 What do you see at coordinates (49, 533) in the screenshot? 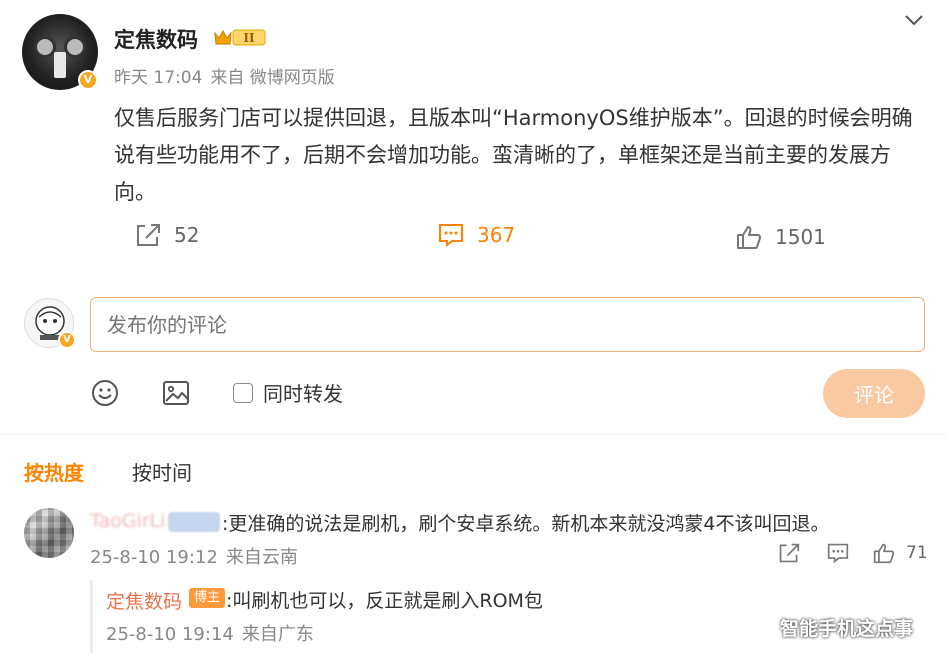
I see `commenter-avatar` at bounding box center [49, 533].